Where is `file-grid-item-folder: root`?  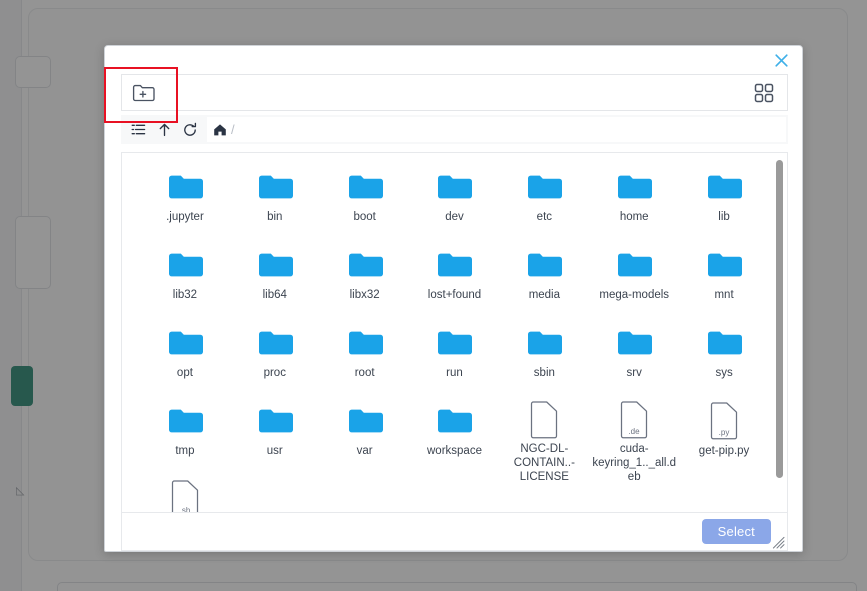
file-grid-item-folder: root is located at coordinates (365, 360).